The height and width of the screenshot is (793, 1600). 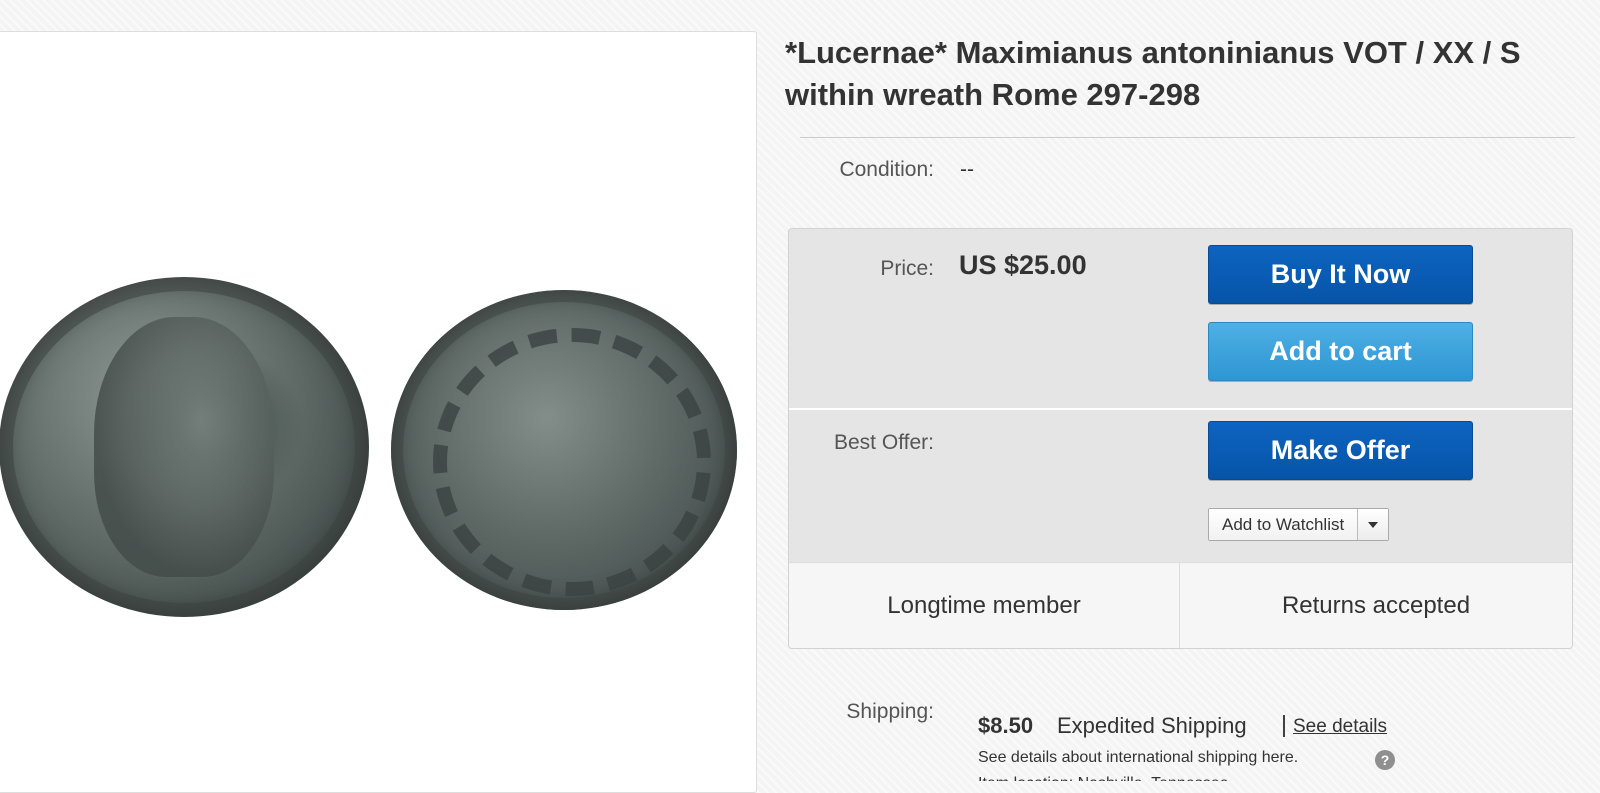 What do you see at coordinates (1006, 725) in the screenshot?
I see `shipping-price: $8.50` at bounding box center [1006, 725].